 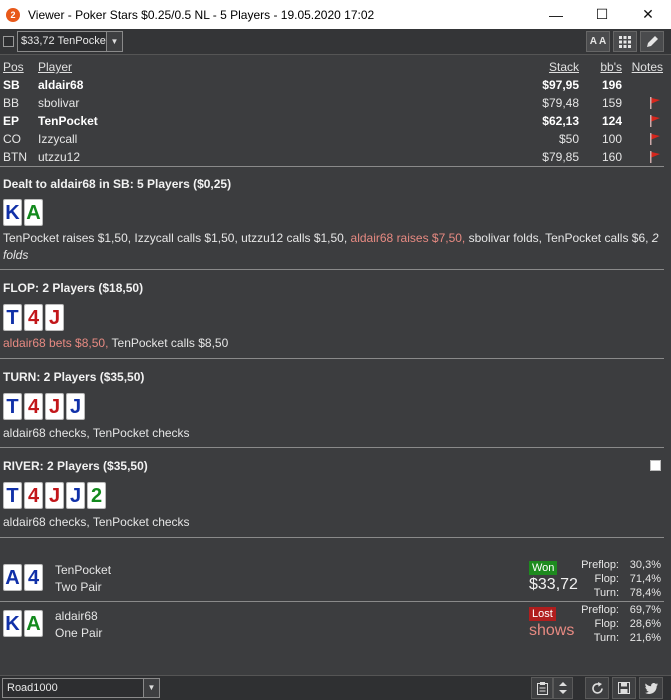 What do you see at coordinates (12, 623) in the screenshot?
I see `card: K` at bounding box center [12, 623].